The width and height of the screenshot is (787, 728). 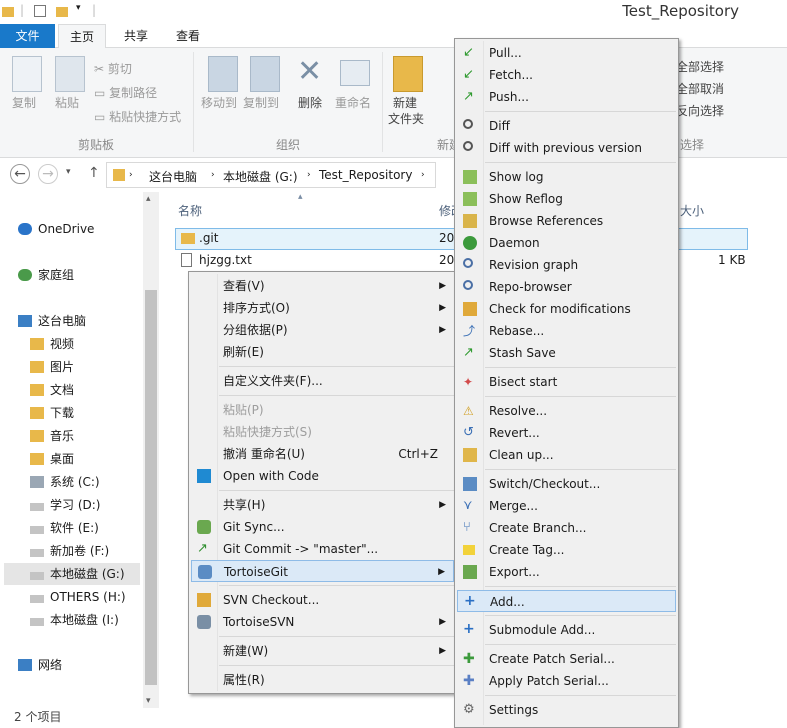 What do you see at coordinates (113, 68) in the screenshot?
I see `cut-button: ✂ 剪切` at bounding box center [113, 68].